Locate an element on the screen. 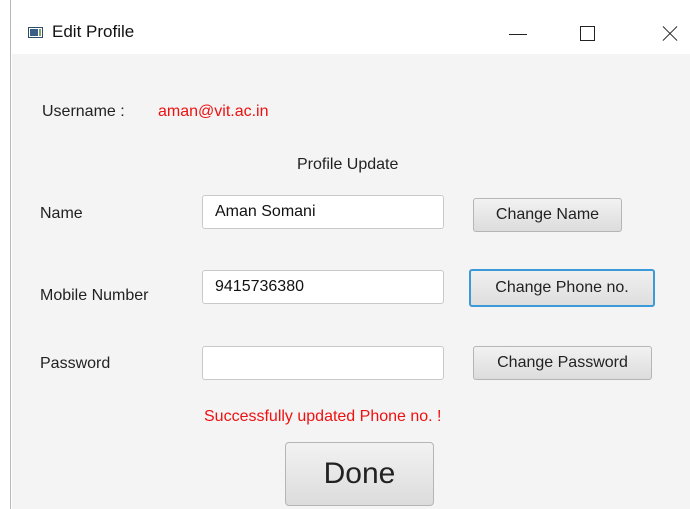 The height and width of the screenshot is (509, 690). title-bar: Edit Profile is located at coordinates (351, 27).